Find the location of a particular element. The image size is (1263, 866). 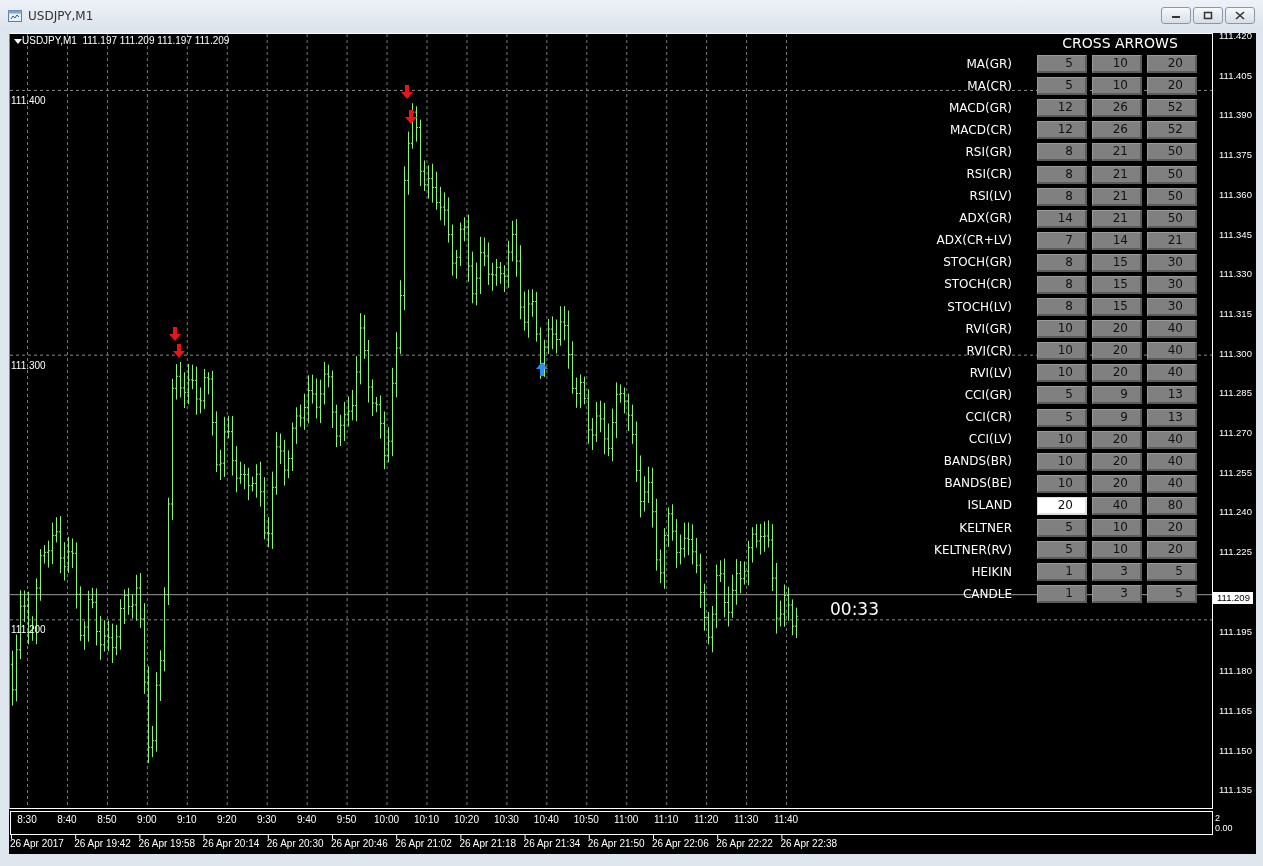

time-axis-label: 9:00 is located at coordinates (147, 820).